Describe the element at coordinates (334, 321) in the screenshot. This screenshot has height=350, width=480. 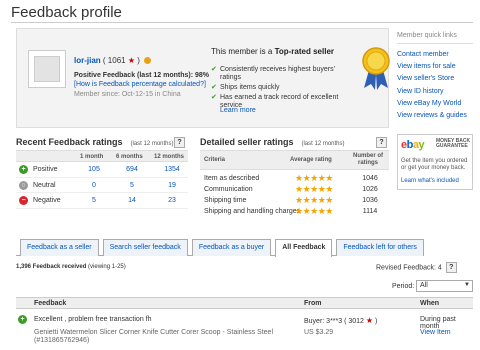
I see `buyer-name-score: Buyer: 3***3 ( 3012` at that location.